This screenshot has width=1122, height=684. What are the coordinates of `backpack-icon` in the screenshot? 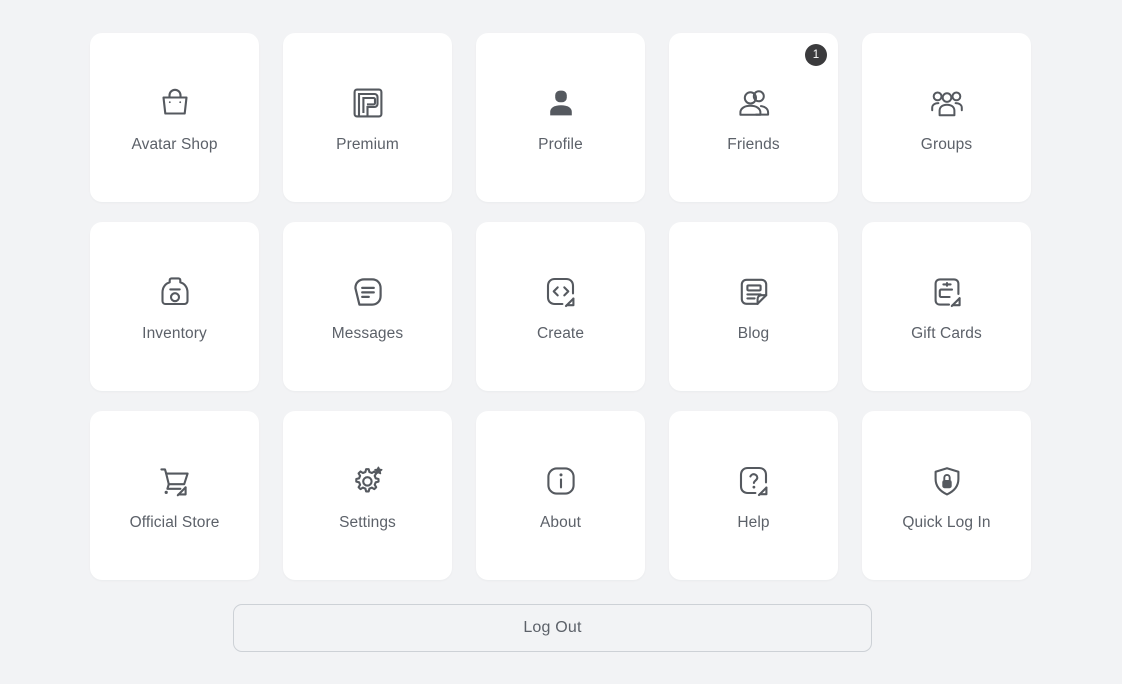 It's located at (175, 292).